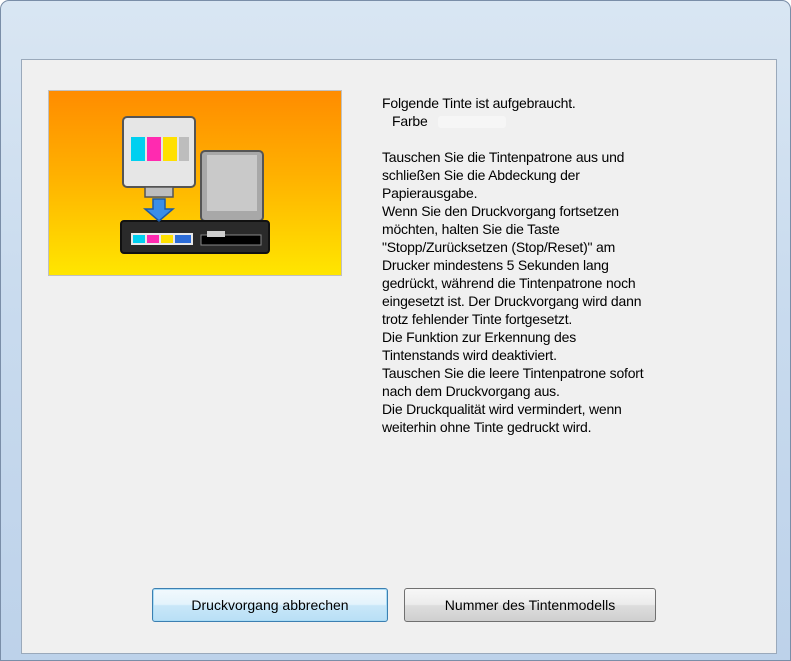 The width and height of the screenshot is (791, 661). I want to click on cancel-printing-button: Druckvorgang abbrechen, so click(270, 605).